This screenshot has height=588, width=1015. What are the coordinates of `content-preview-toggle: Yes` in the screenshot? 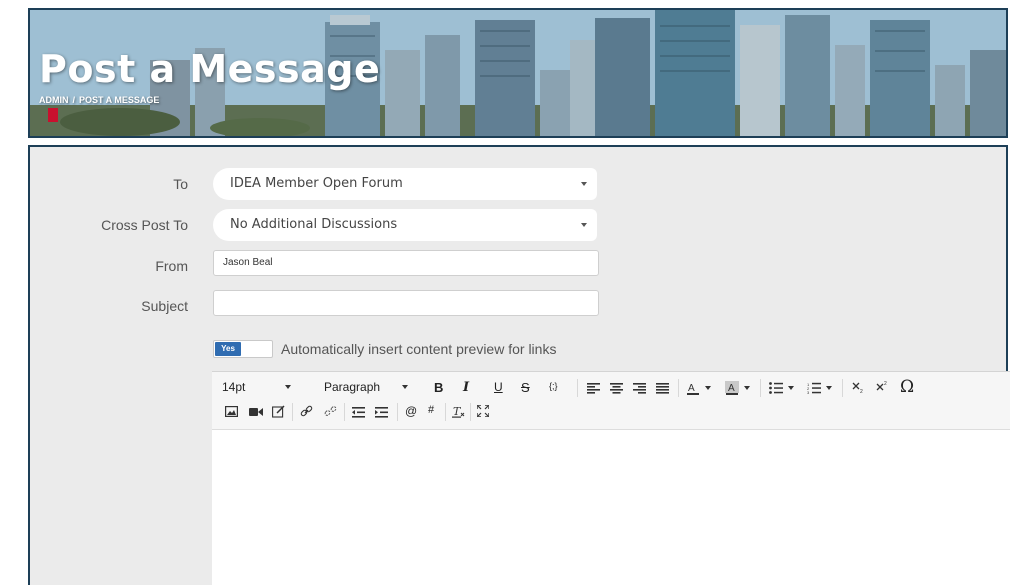 It's located at (243, 349).